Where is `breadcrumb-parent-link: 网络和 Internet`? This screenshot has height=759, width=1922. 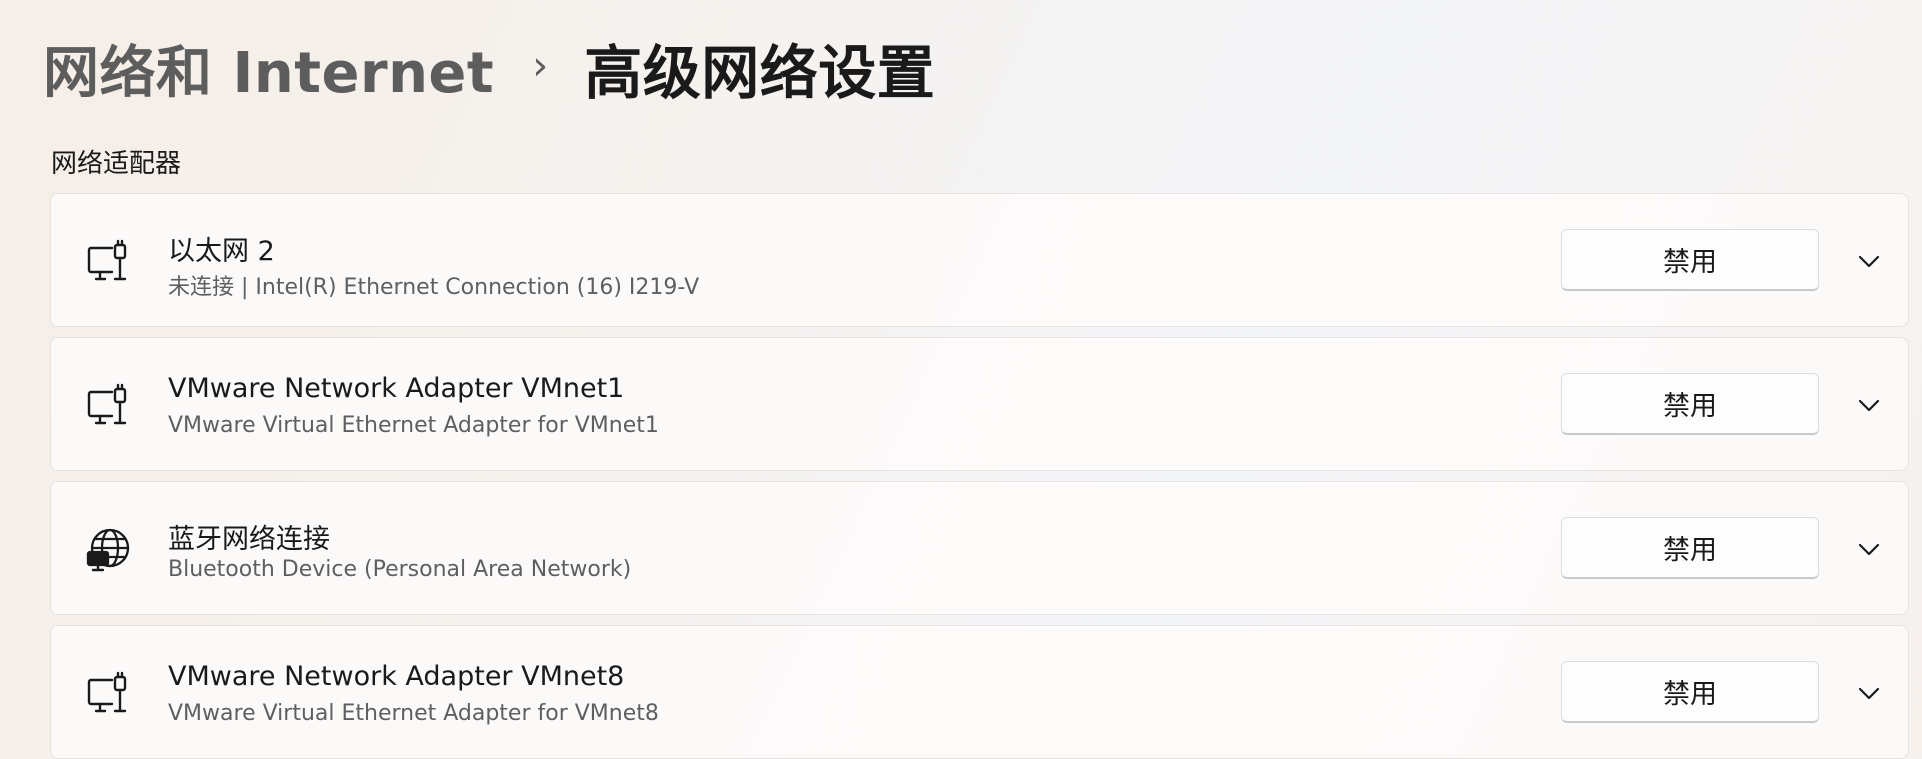
breadcrumb-parent-link: 网络和 Internet is located at coordinates (268, 68).